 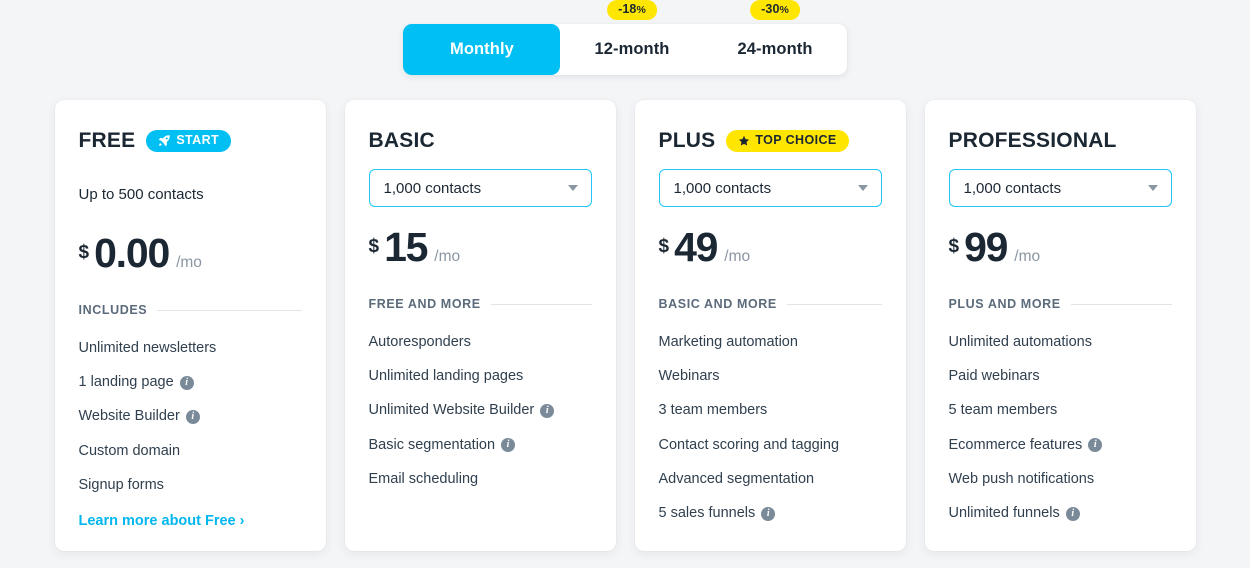 I want to click on feature-item: Custom domain, so click(x=190, y=451).